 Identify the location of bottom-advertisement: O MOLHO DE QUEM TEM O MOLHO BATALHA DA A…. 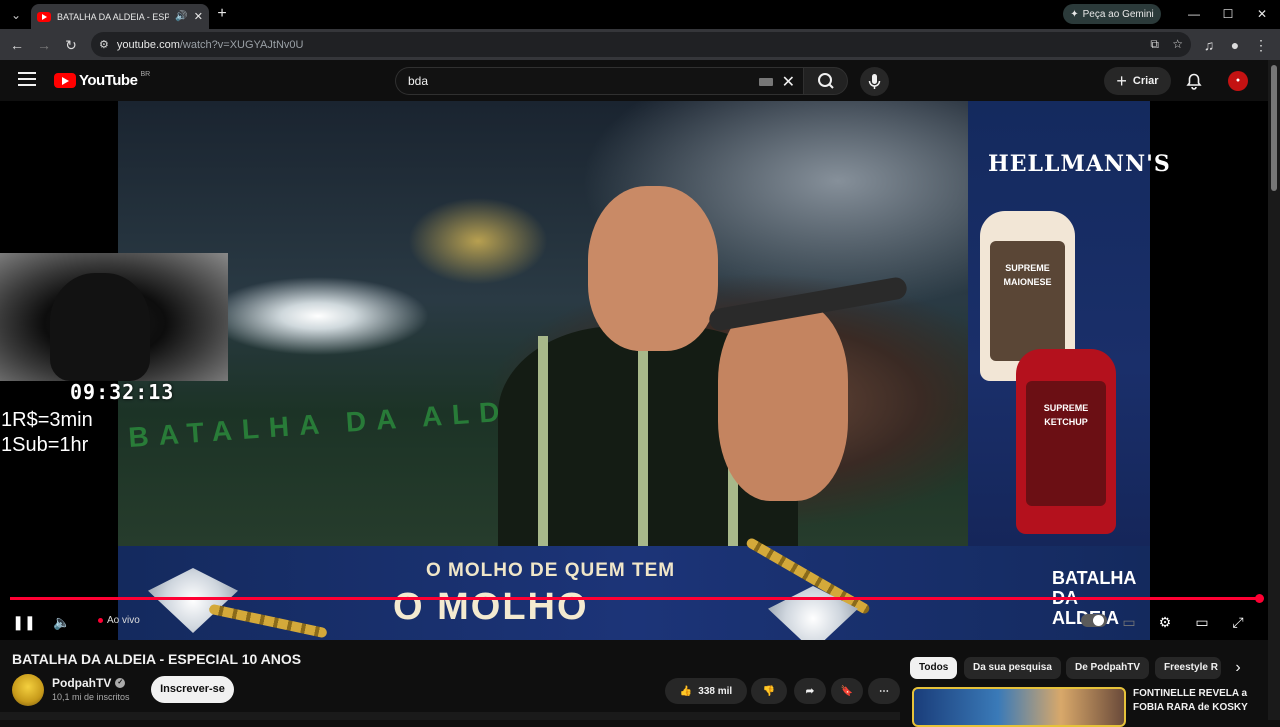
(634, 588).